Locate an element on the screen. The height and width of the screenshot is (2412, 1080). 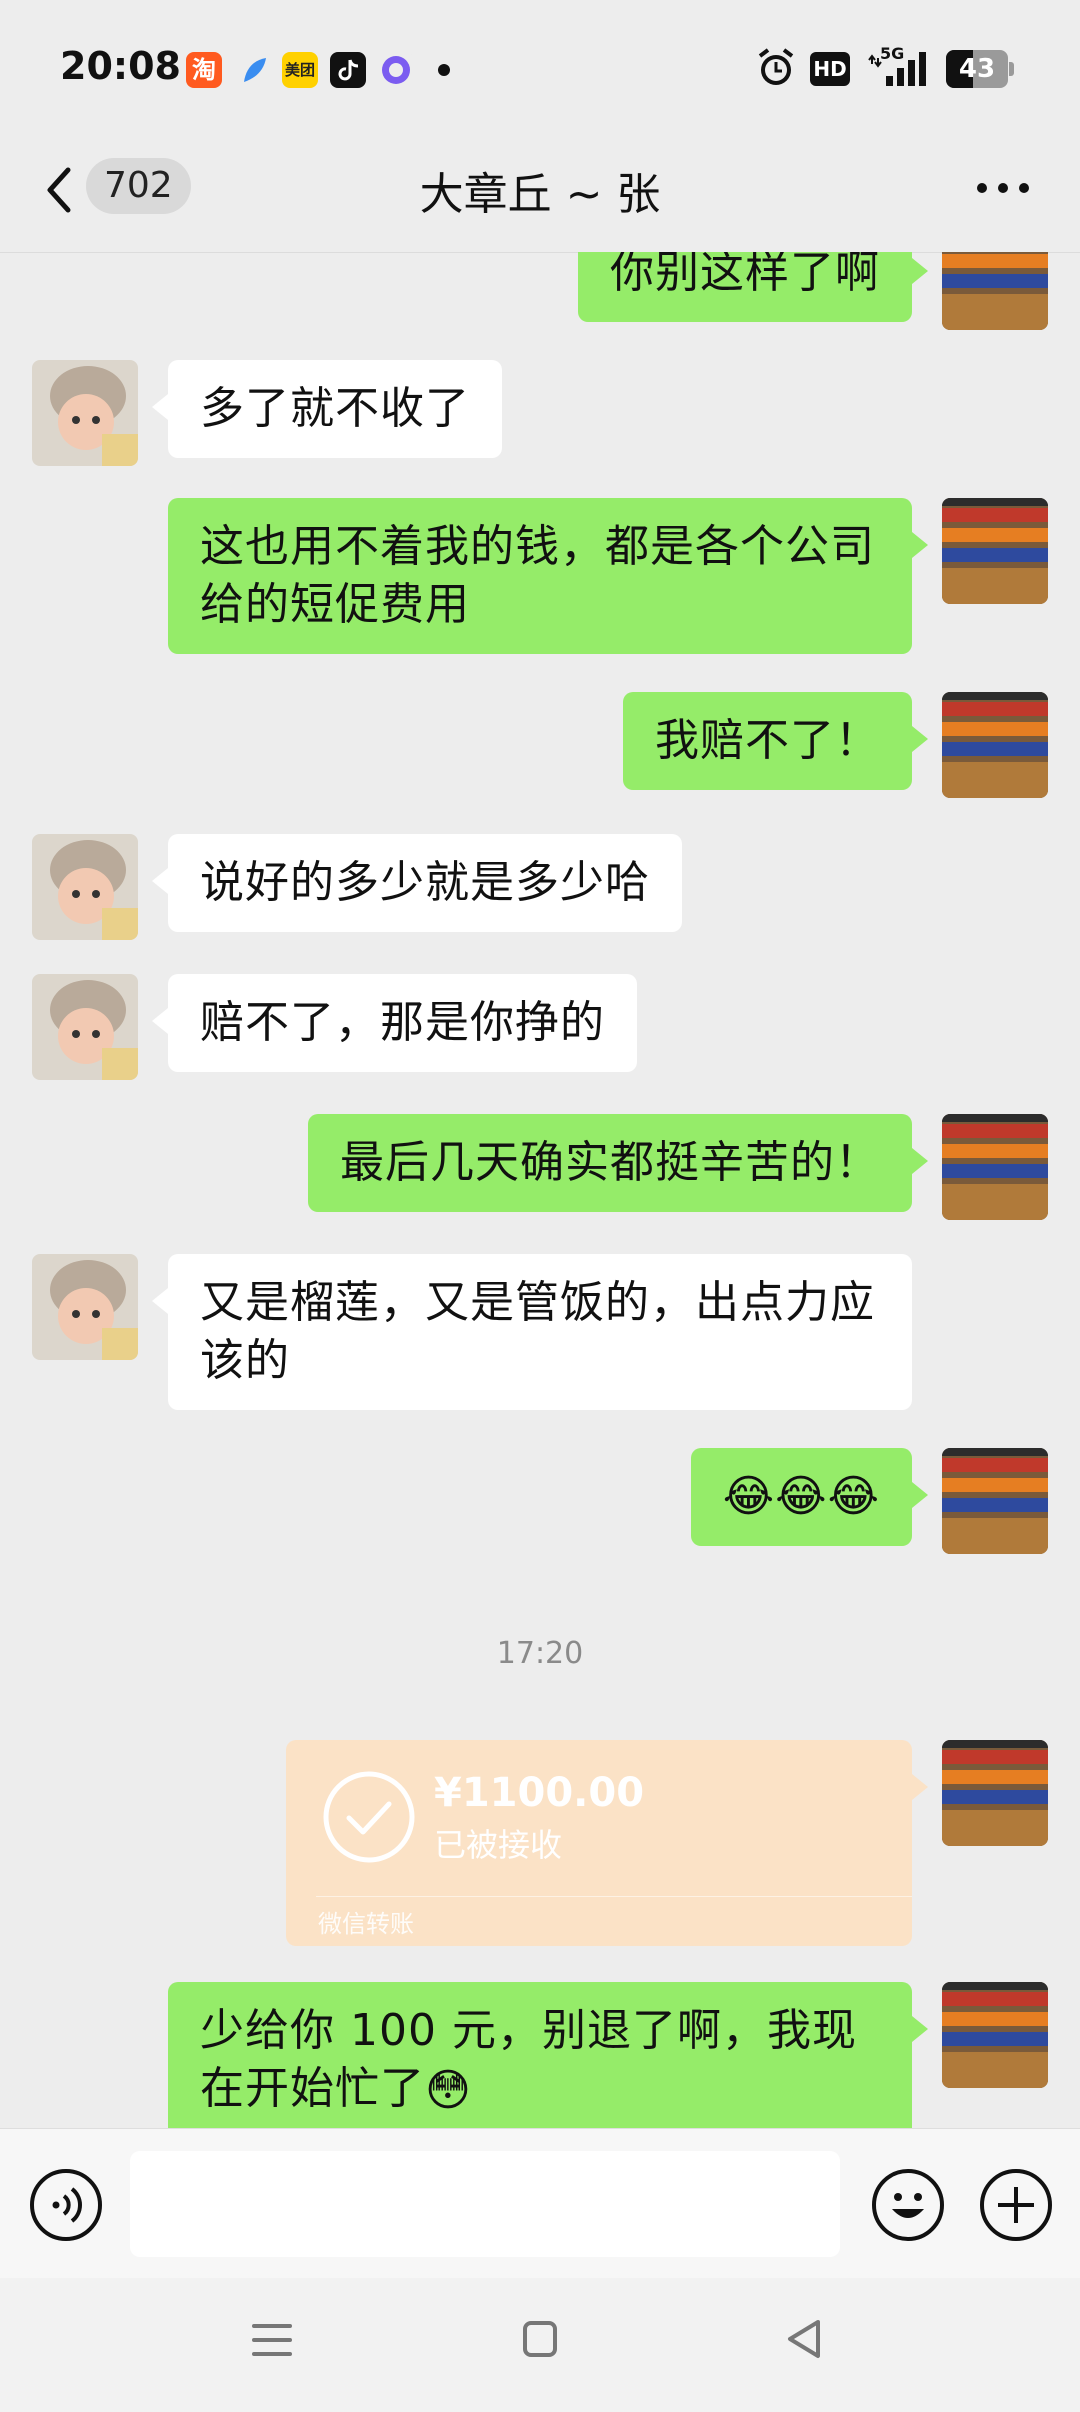
message-timestamp: 17:20 is located at coordinates (540, 1653).